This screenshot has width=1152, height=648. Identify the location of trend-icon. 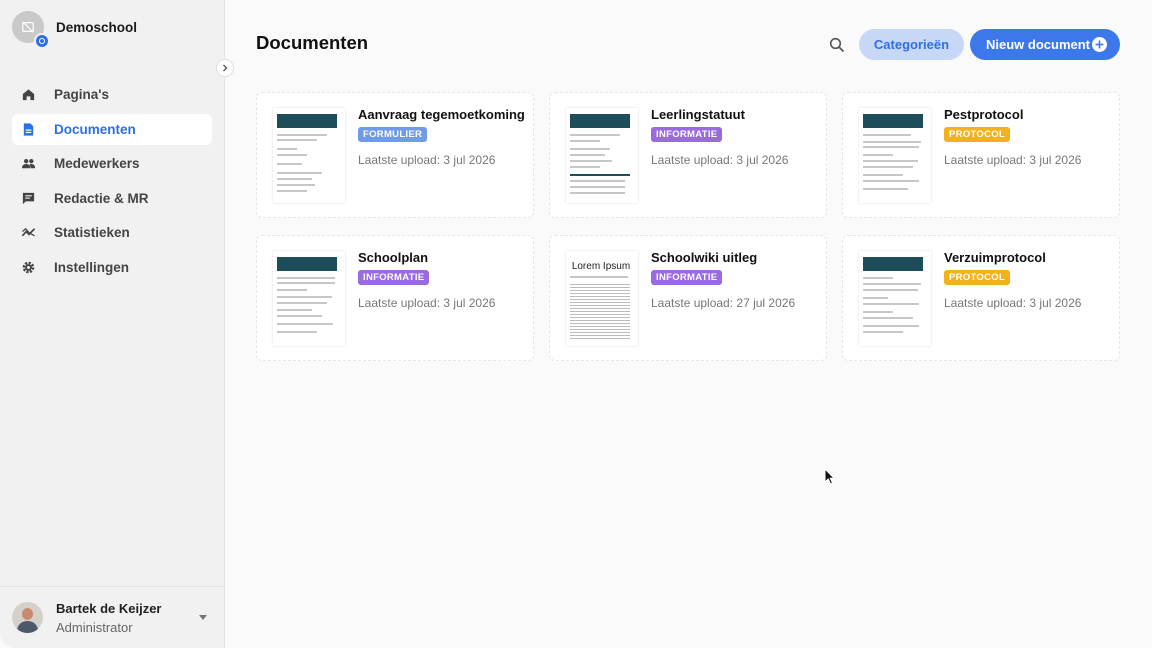
(28, 233).